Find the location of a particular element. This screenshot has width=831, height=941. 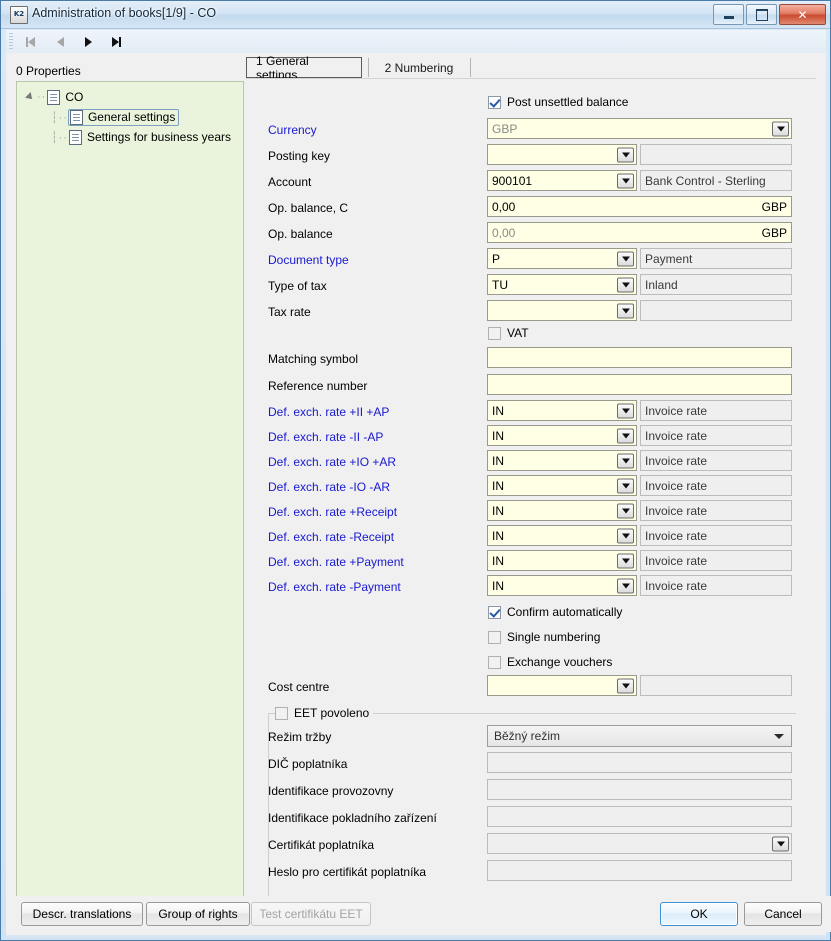

group-of-rights-button: Group of rights is located at coordinates (198, 914).